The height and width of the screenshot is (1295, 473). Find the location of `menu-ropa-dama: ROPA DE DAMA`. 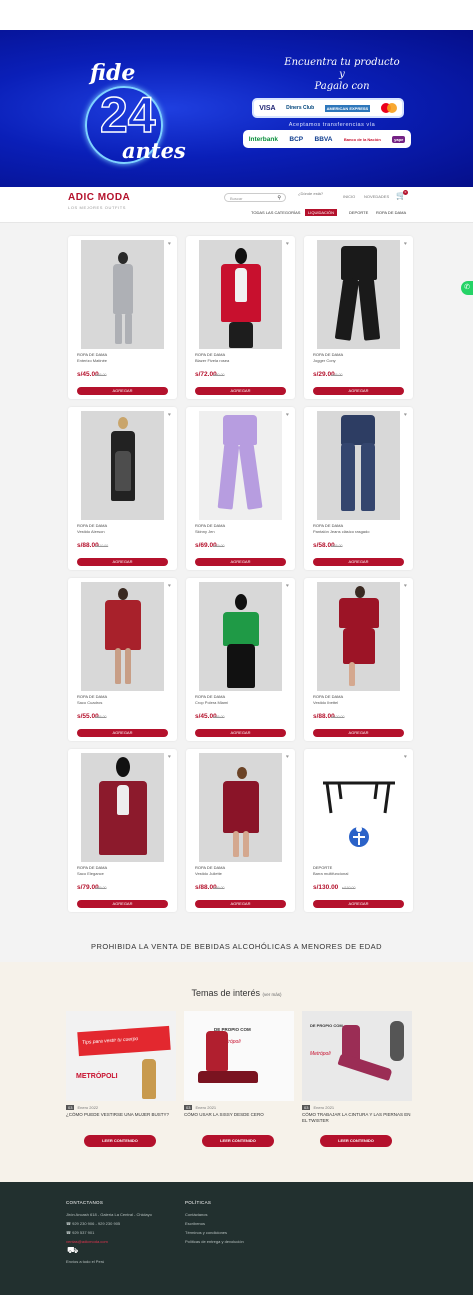

menu-ropa-dama: ROPA DE DAMA is located at coordinates (391, 213).